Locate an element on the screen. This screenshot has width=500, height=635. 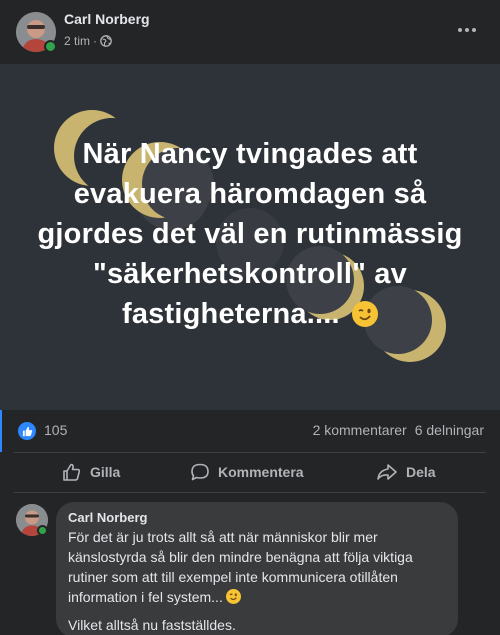
stats-right: 2 kommentarer 6 delningar is located at coordinates (398, 430).